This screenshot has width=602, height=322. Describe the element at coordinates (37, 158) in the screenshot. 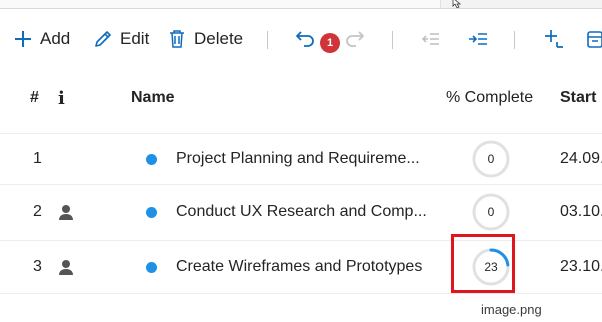

I see `row-number: 1` at that location.